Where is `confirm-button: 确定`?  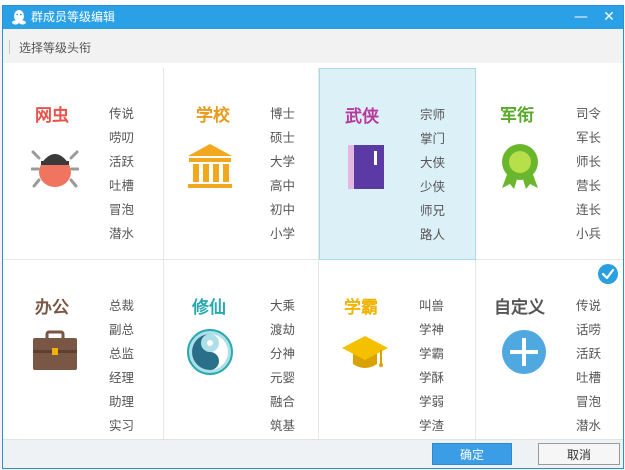
confirm-button: 确定 is located at coordinates (472, 454).